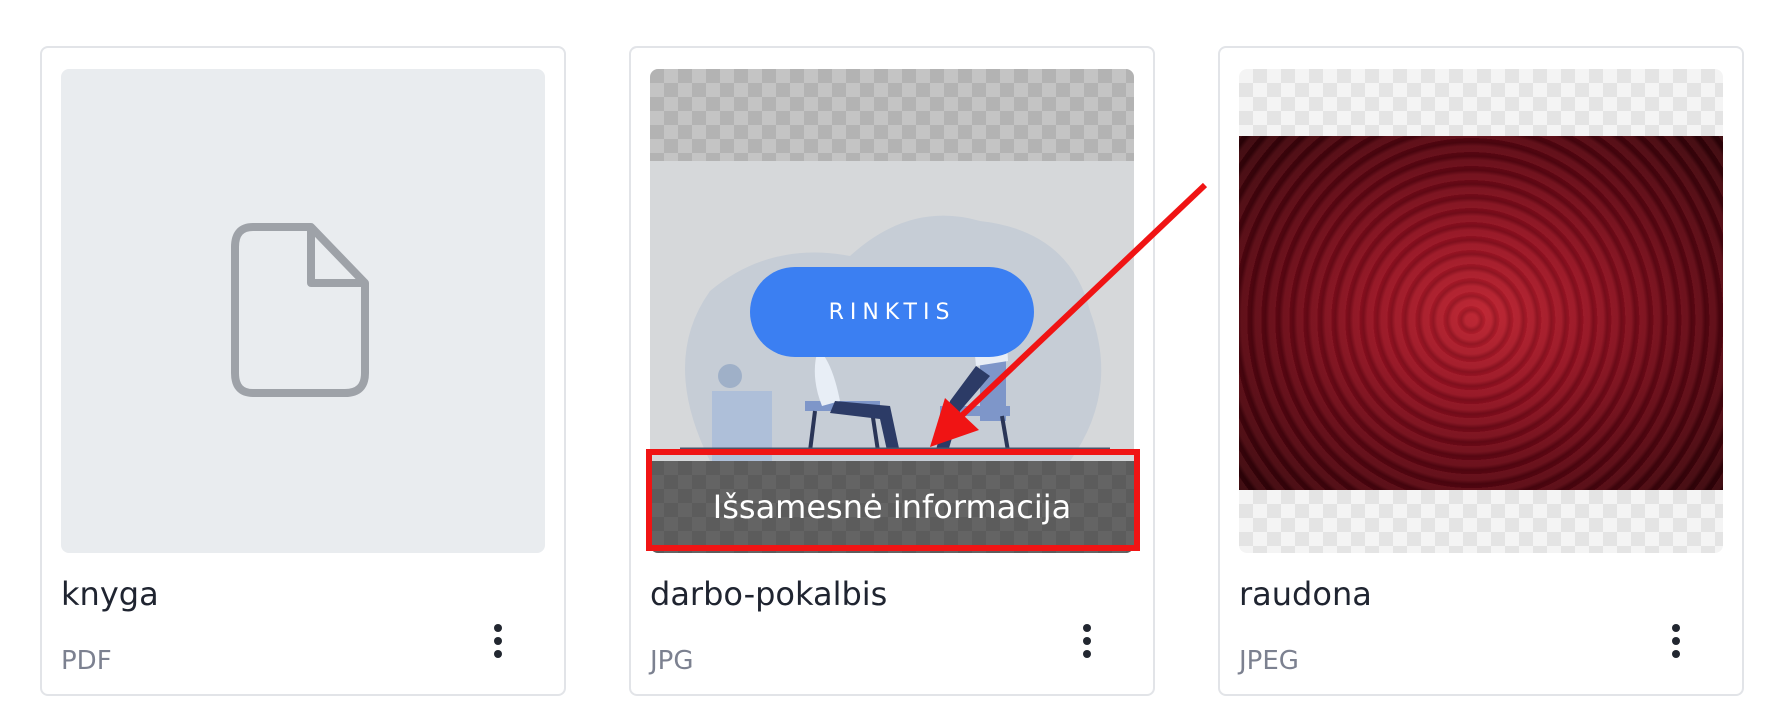 This screenshot has width=1784, height=722. Describe the element at coordinates (1269, 661) in the screenshot. I see `file-type: JPEG` at that location.